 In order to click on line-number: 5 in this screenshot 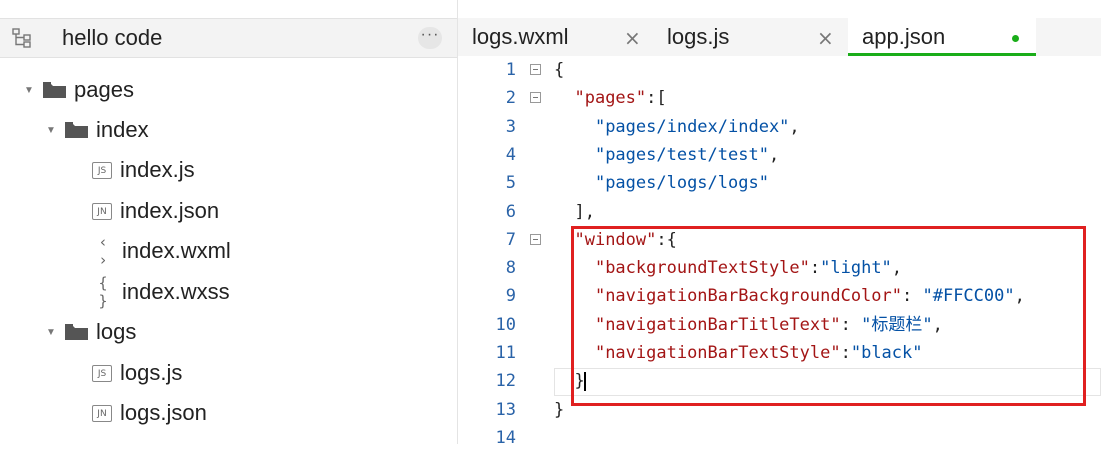, I will do `click(510, 183)`.